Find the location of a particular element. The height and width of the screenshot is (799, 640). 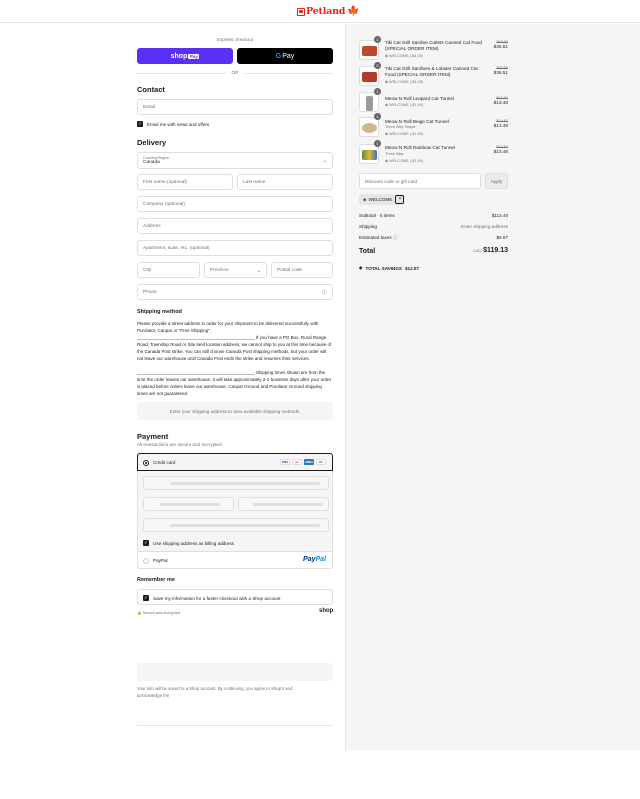

province-placeholder: Province is located at coordinates (219, 270).